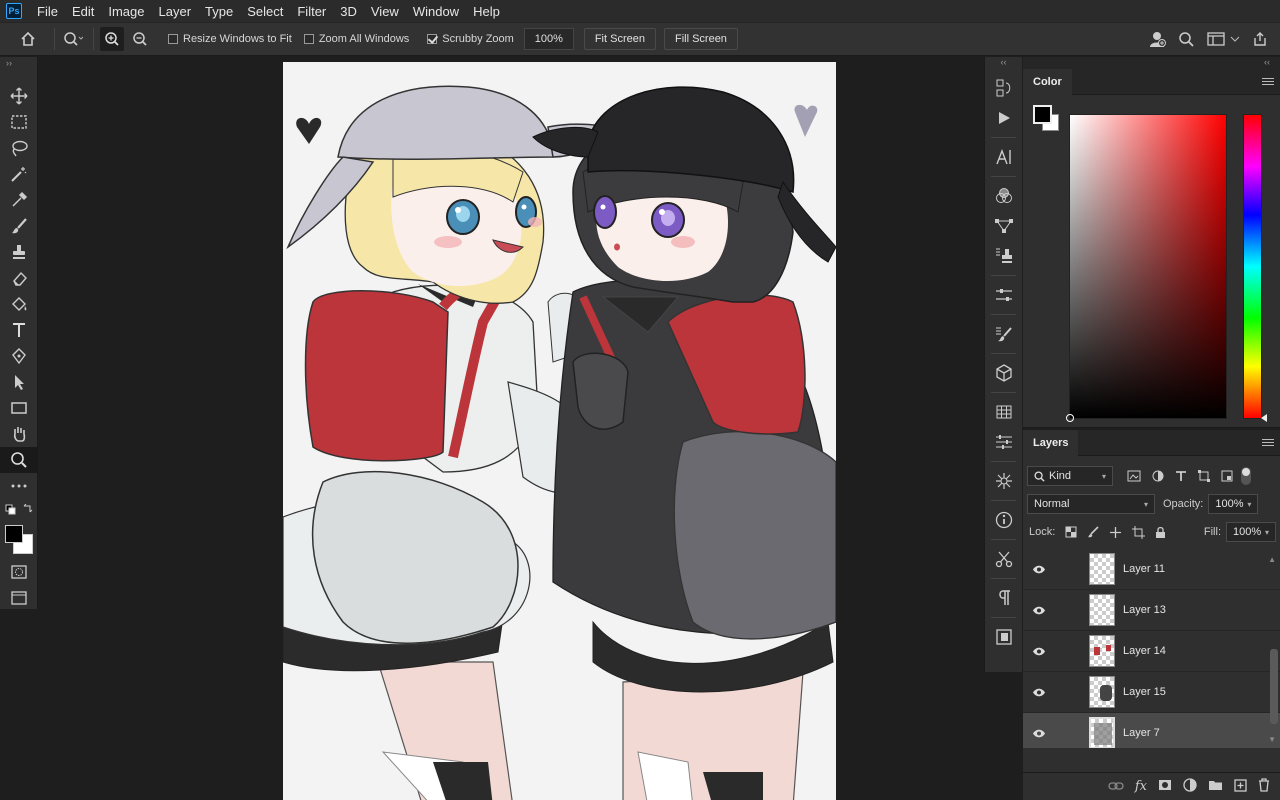  Describe the element at coordinates (1004, 88) in the screenshot. I see `history-icon` at that location.